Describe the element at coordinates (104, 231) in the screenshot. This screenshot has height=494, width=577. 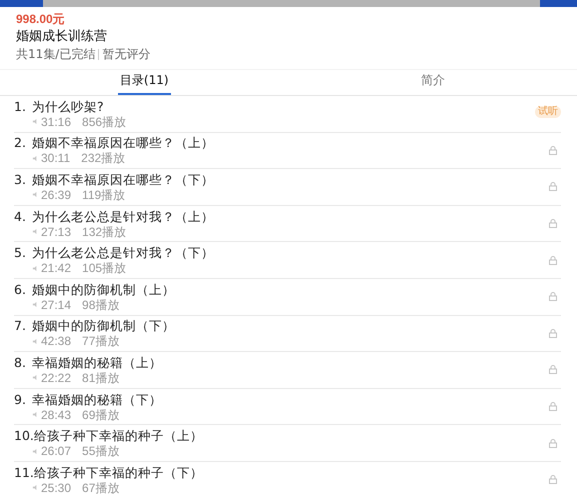
I see `play-count: 132播放` at that location.